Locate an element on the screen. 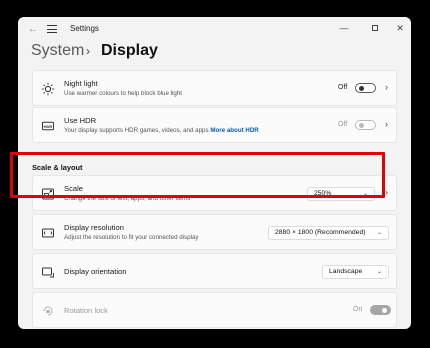 This screenshot has width=430, height=348. night-light-value: Off is located at coordinates (343, 87).